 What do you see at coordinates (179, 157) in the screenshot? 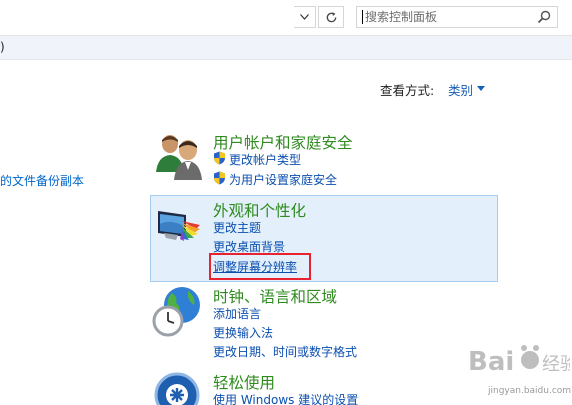
I see `users-icon` at bounding box center [179, 157].